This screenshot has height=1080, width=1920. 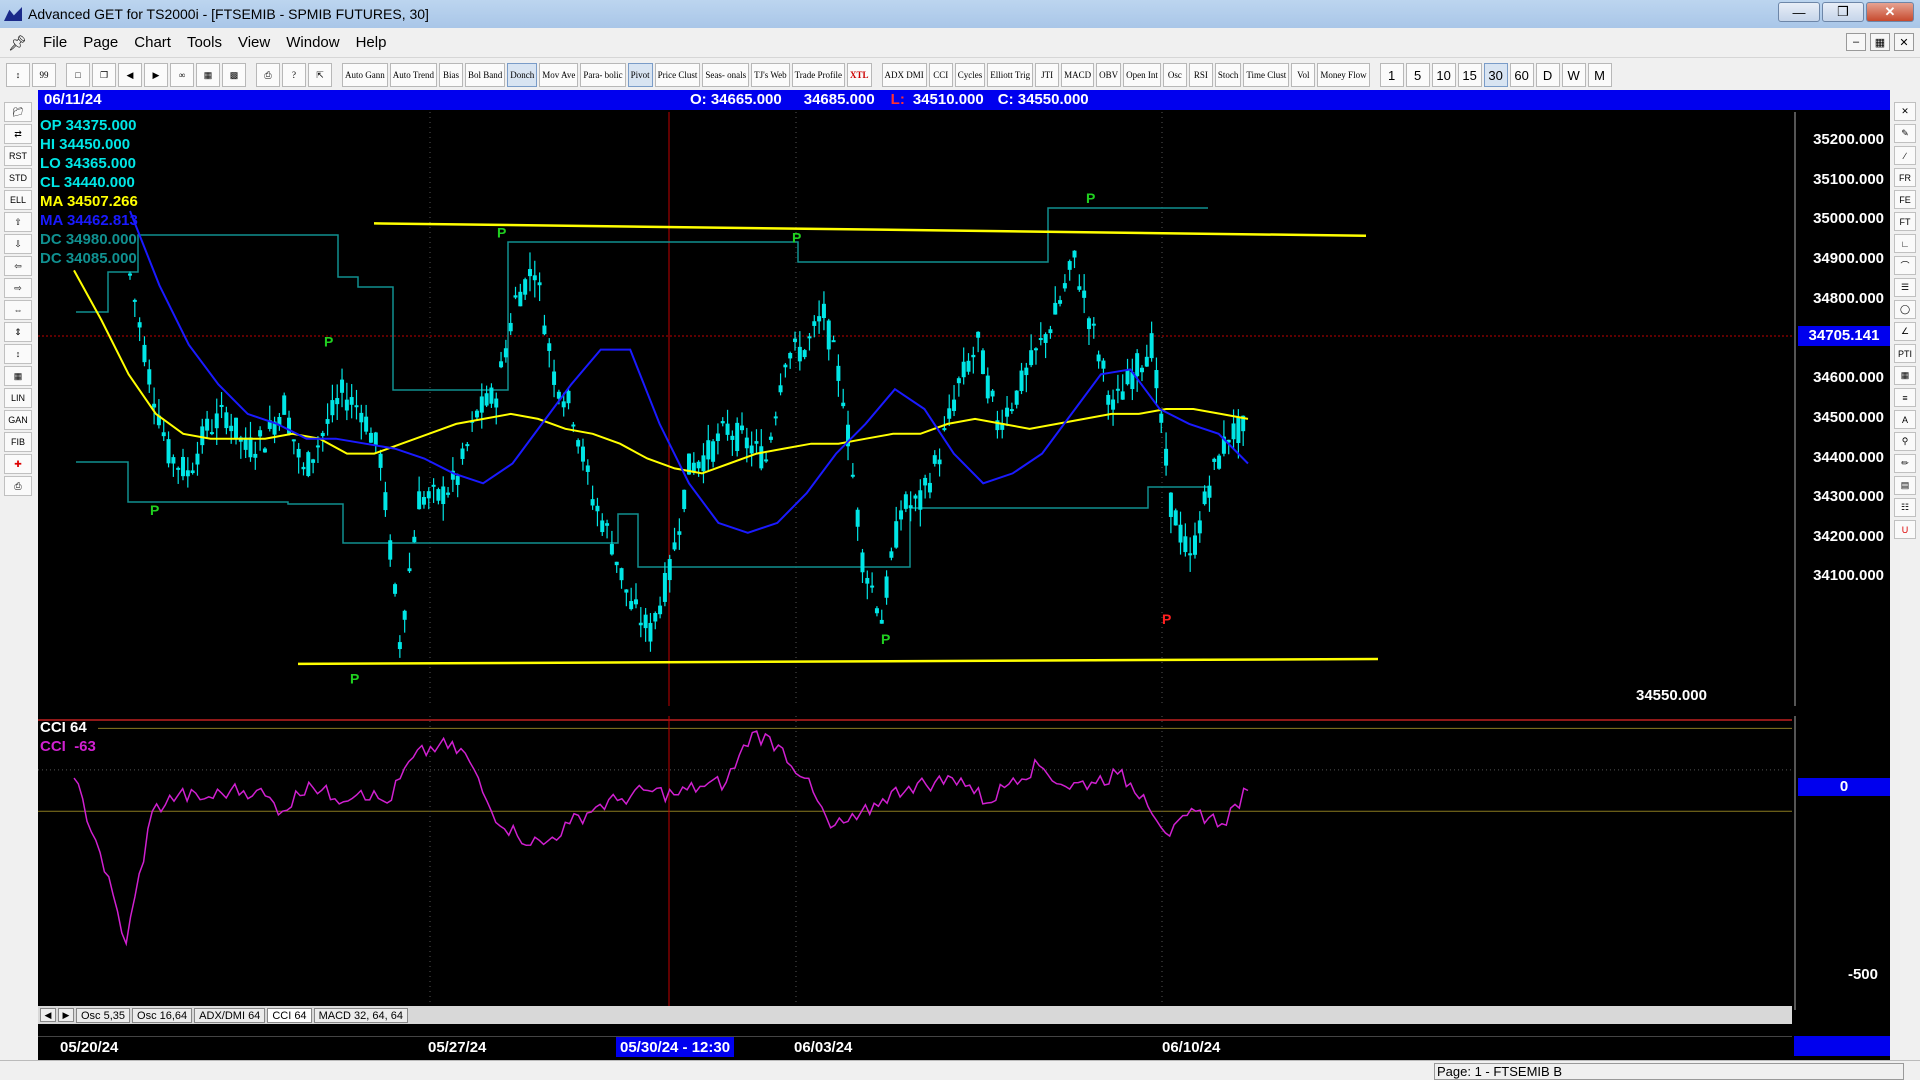 What do you see at coordinates (1905, 199) in the screenshot?
I see `fib-ext-icon: FE` at bounding box center [1905, 199].